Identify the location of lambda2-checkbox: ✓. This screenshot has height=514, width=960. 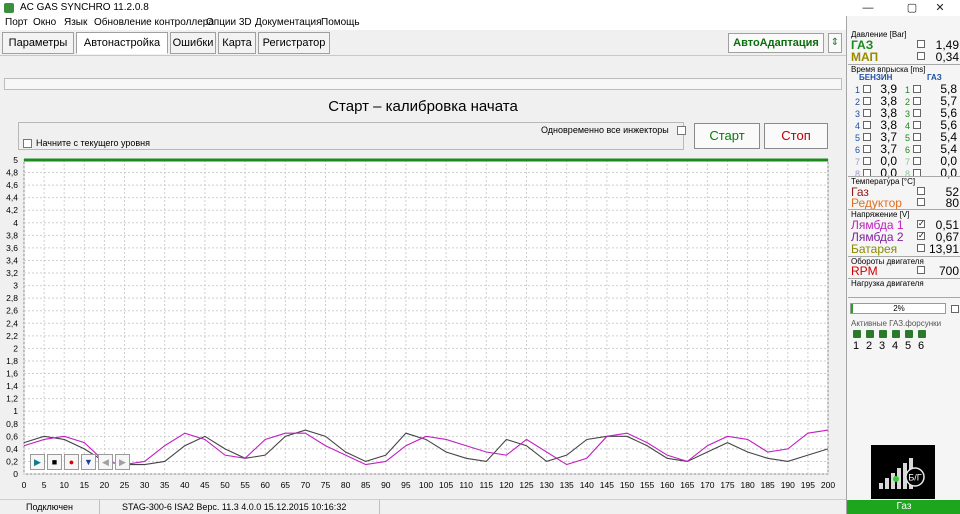
(921, 236).